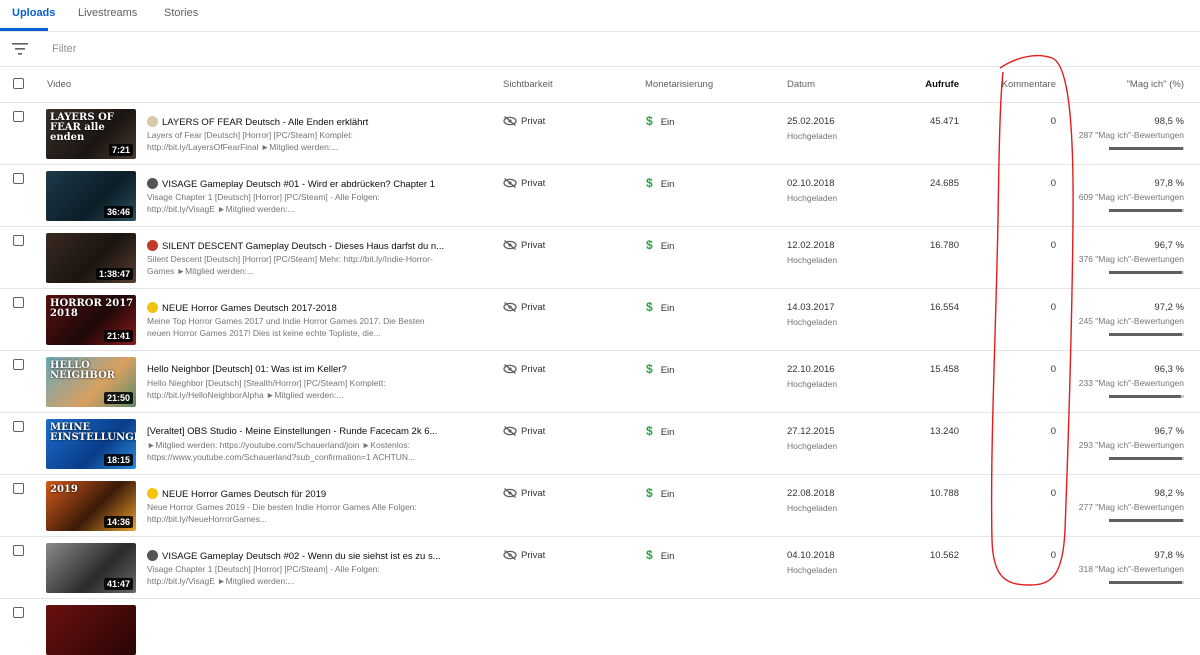  I want to click on video-thumbnail: 41:47, so click(91, 568).